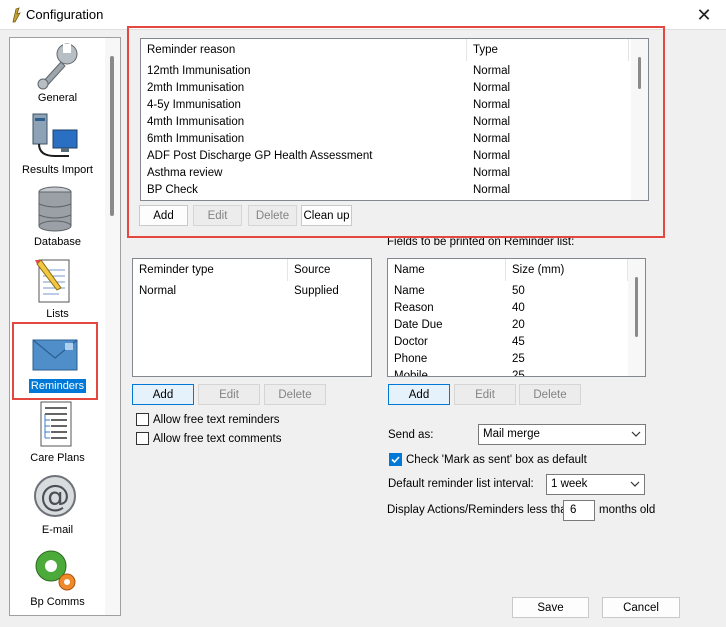 The width and height of the screenshot is (726, 627). I want to click on table-row: Mobile 25, so click(508, 372).